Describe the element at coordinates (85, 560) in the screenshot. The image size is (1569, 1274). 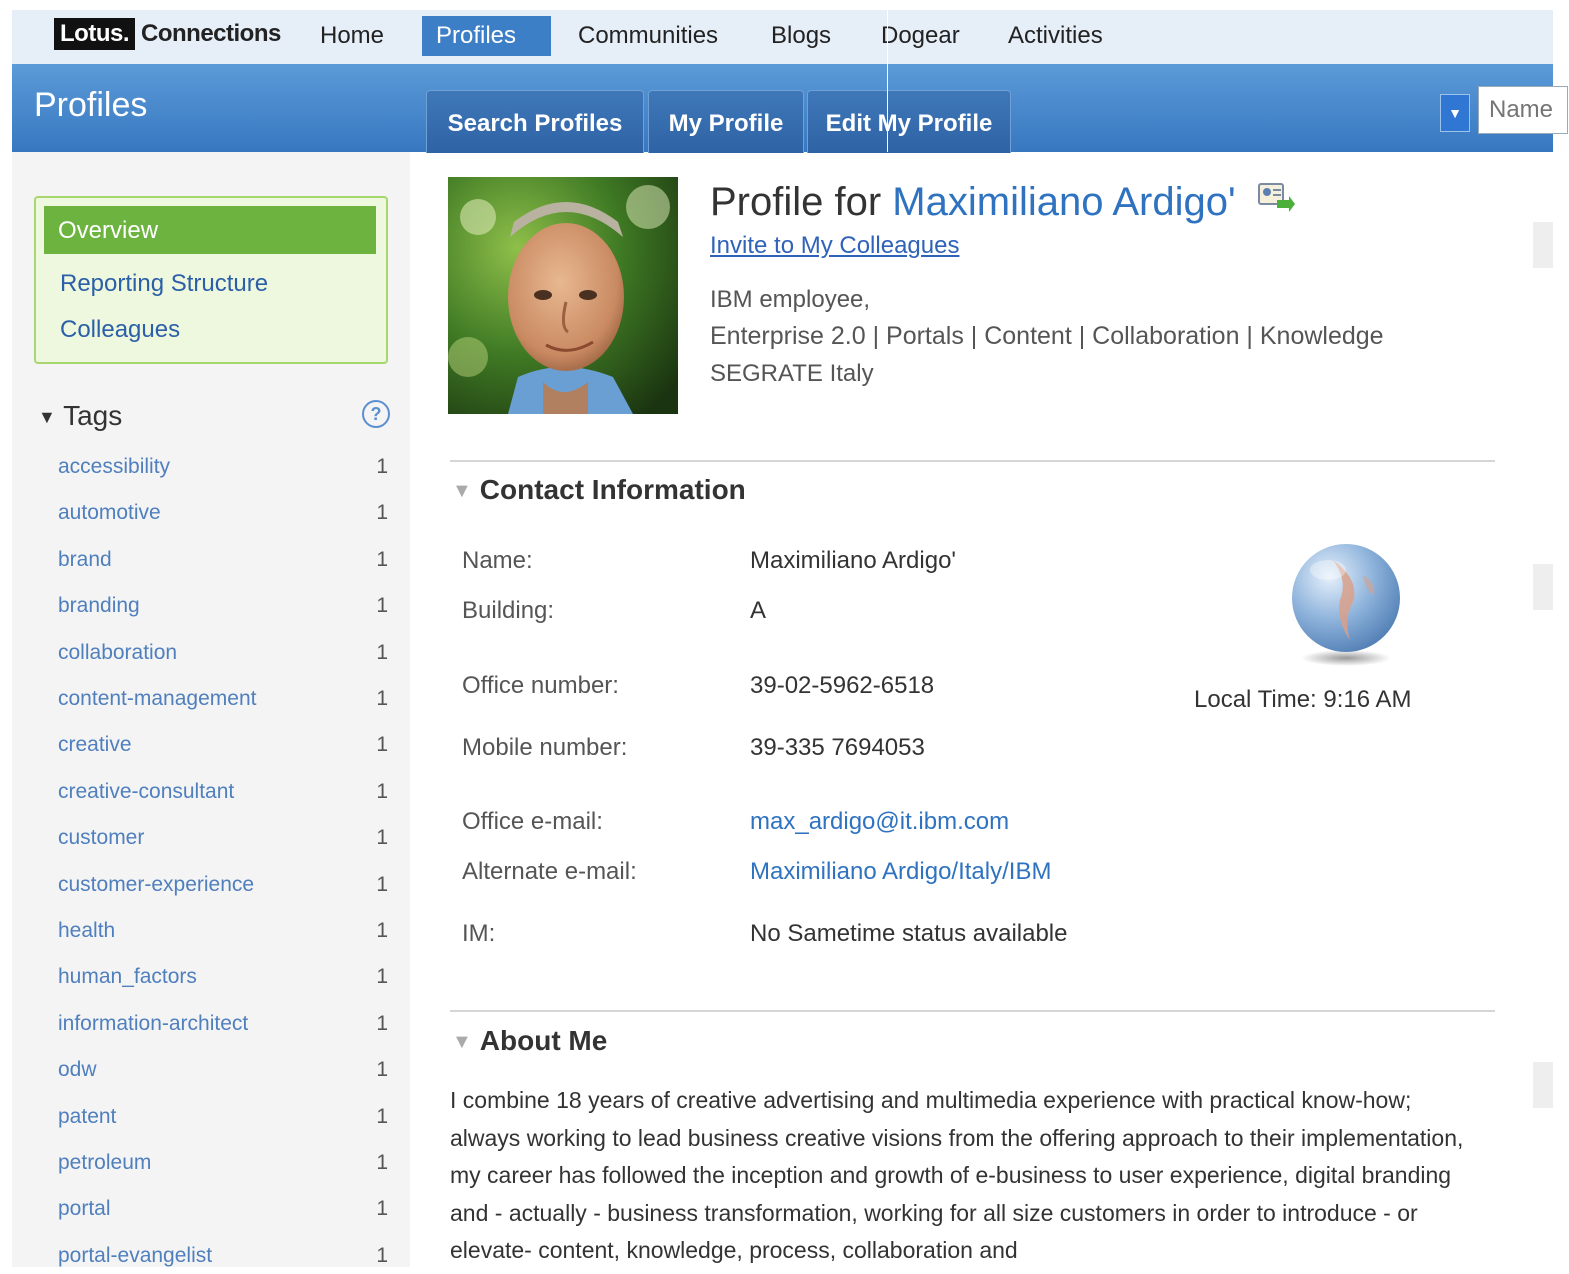
I see `tag-link: brand` at that location.